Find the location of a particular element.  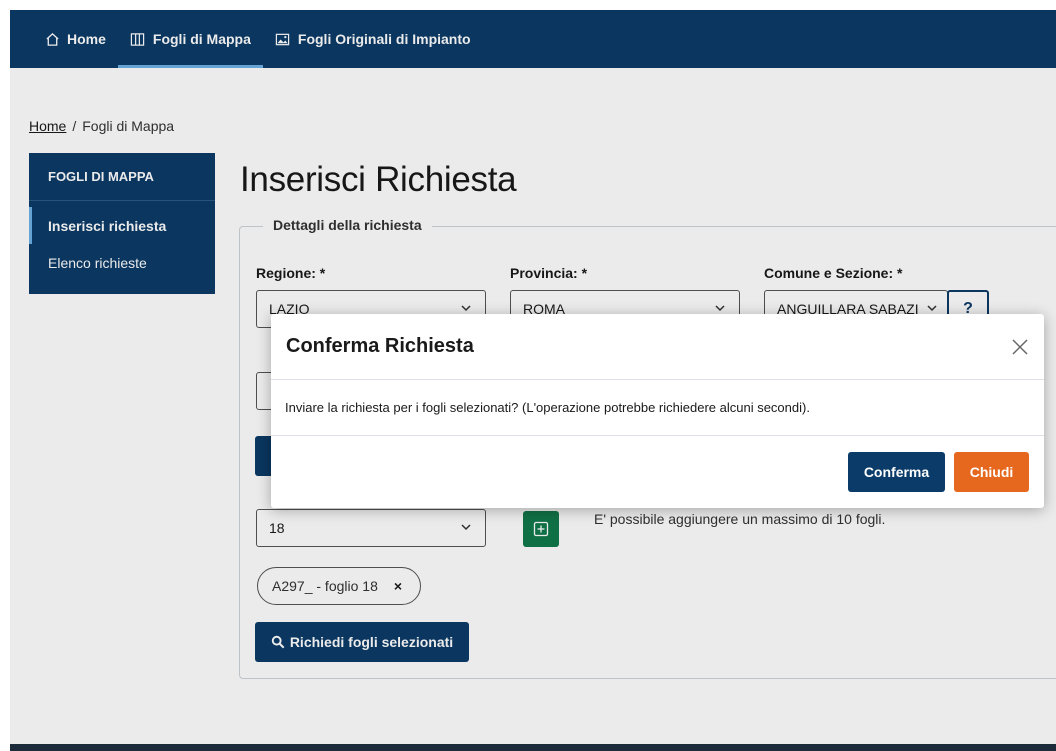

close-button: Chiudi is located at coordinates (991, 472).